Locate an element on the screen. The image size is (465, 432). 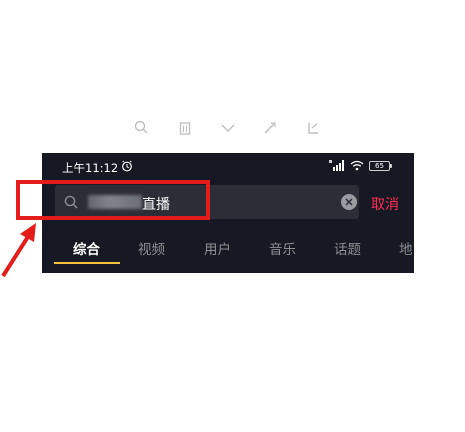
tab-users: 用户 is located at coordinates (217, 248).